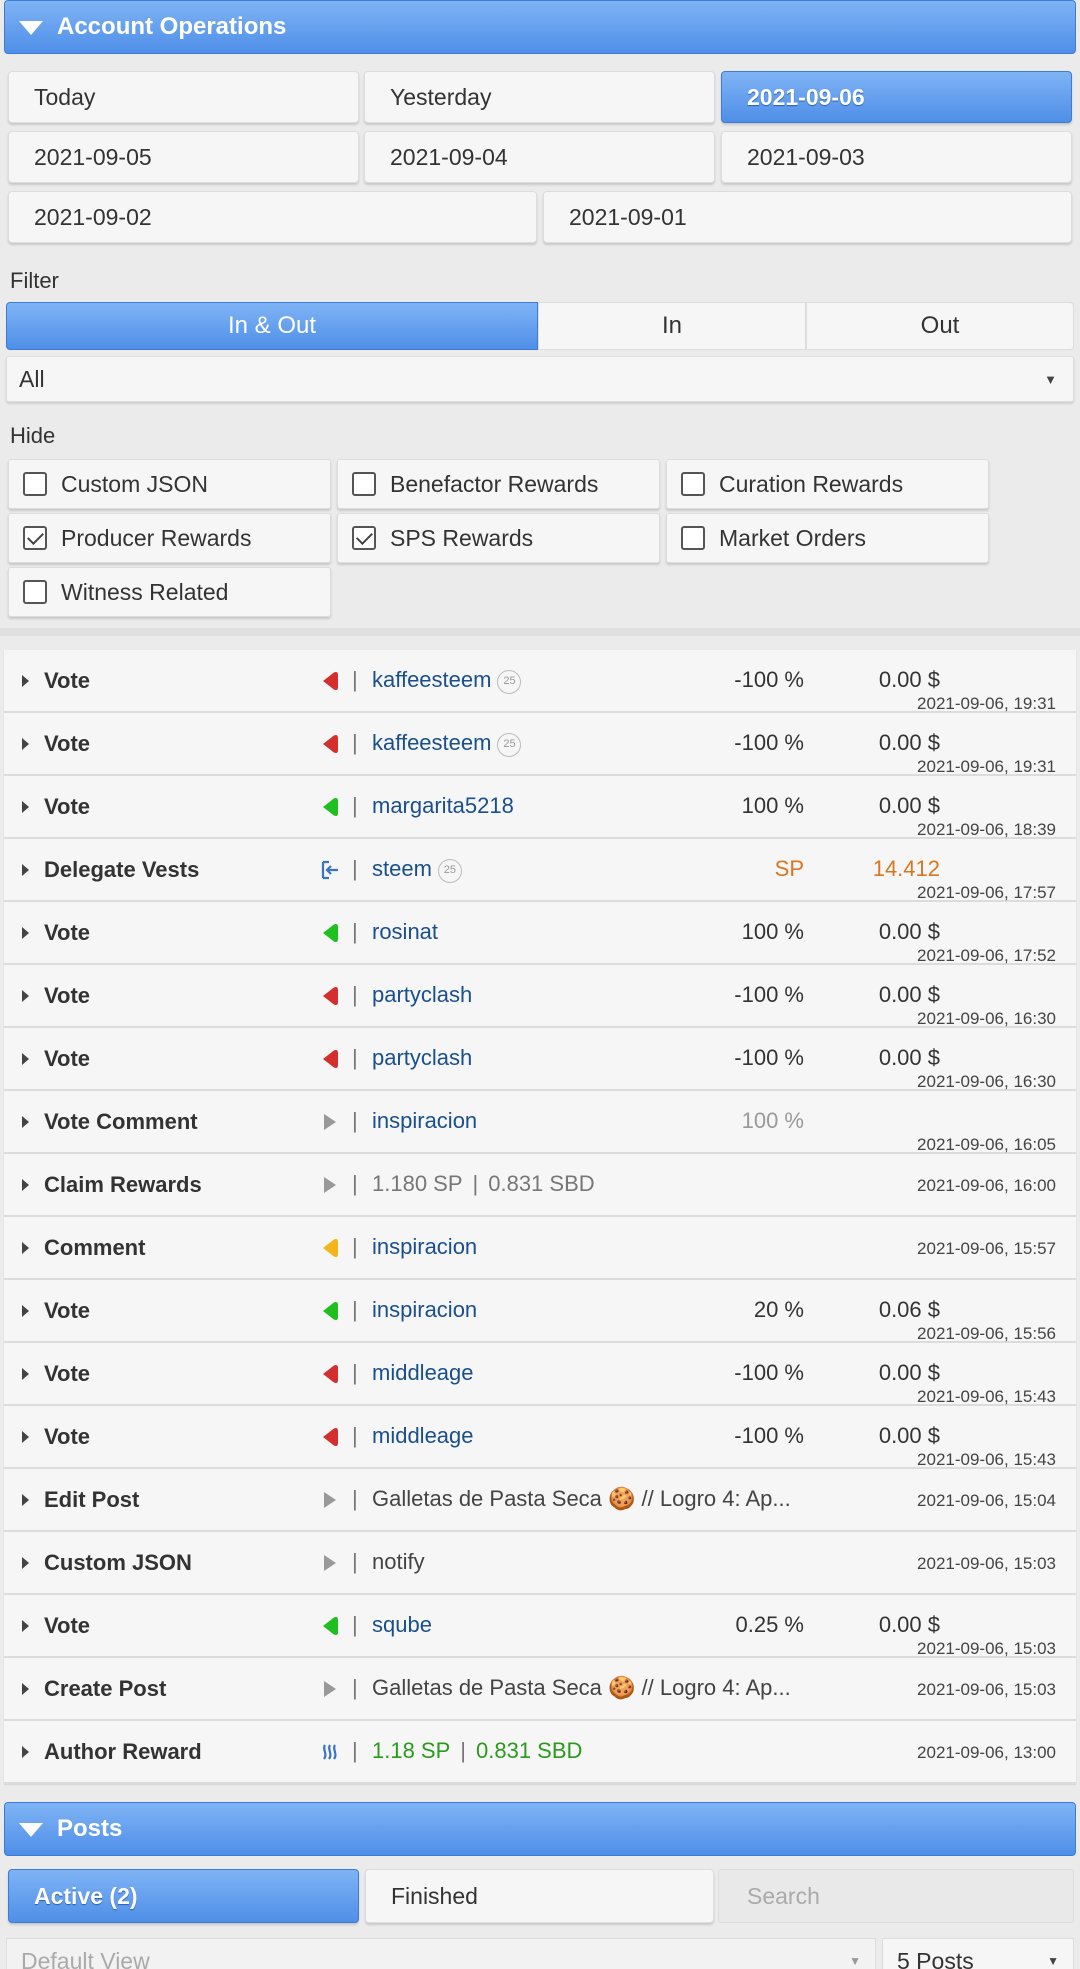  What do you see at coordinates (978, 1953) in the screenshot?
I see `posts-count-select: 5 Posts ▼` at bounding box center [978, 1953].